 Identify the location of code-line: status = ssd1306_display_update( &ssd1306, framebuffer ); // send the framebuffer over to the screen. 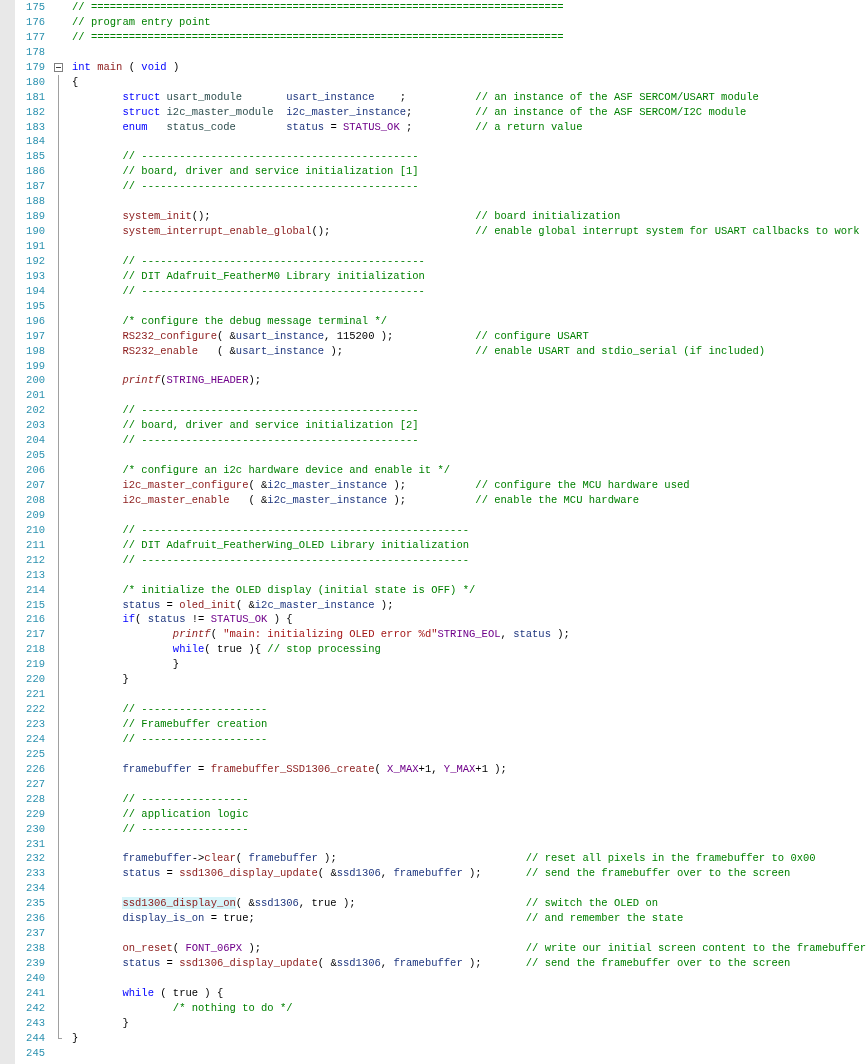
(456, 963).